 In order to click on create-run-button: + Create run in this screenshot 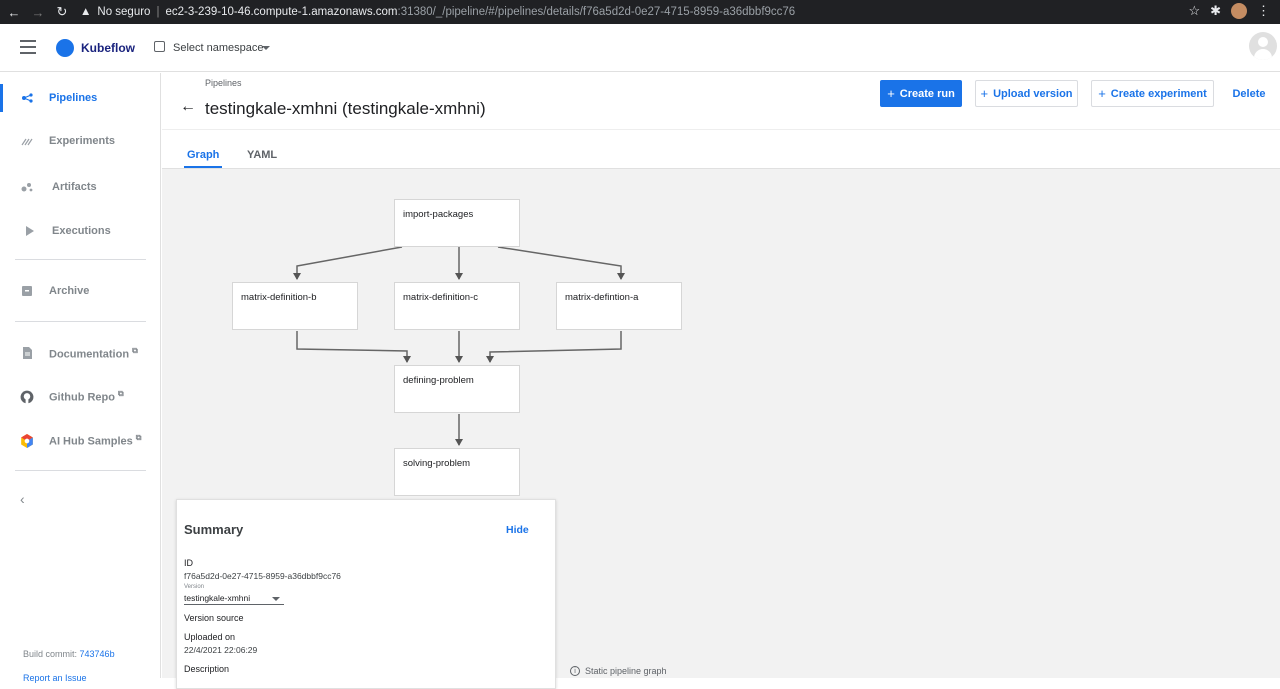, I will do `click(921, 93)`.